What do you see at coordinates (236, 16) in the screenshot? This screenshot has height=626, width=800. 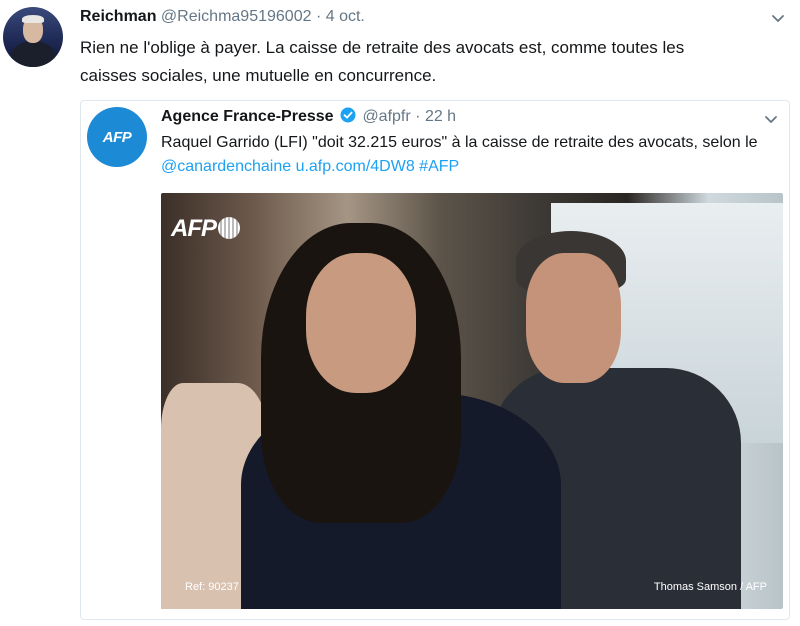 I see `author-handle: @Reichma95196002` at bounding box center [236, 16].